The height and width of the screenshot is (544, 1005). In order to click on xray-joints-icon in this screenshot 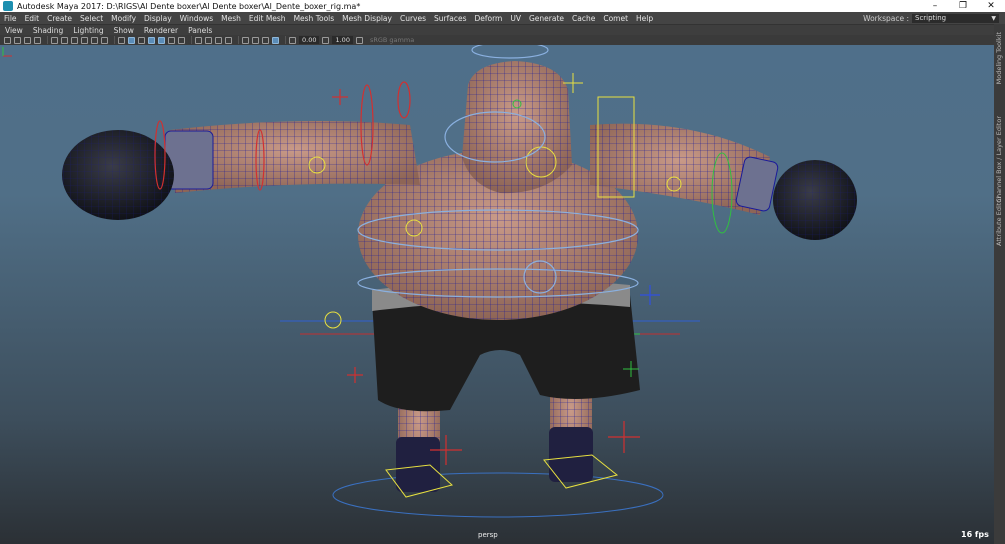, I will do `click(265, 40)`.